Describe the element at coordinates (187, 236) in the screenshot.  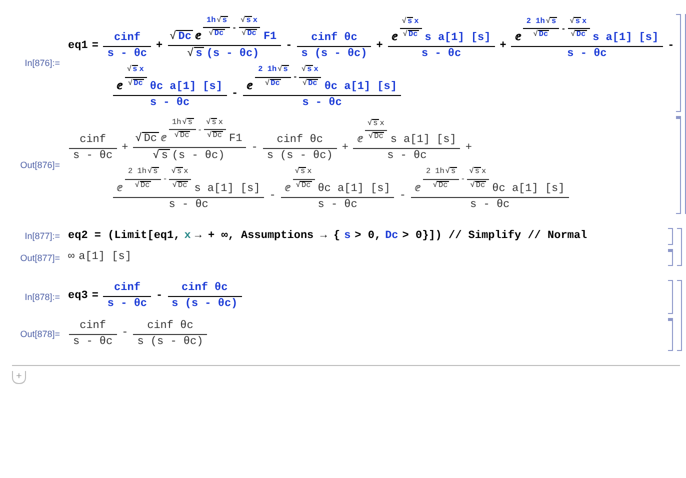
I see `math-term: x` at that location.